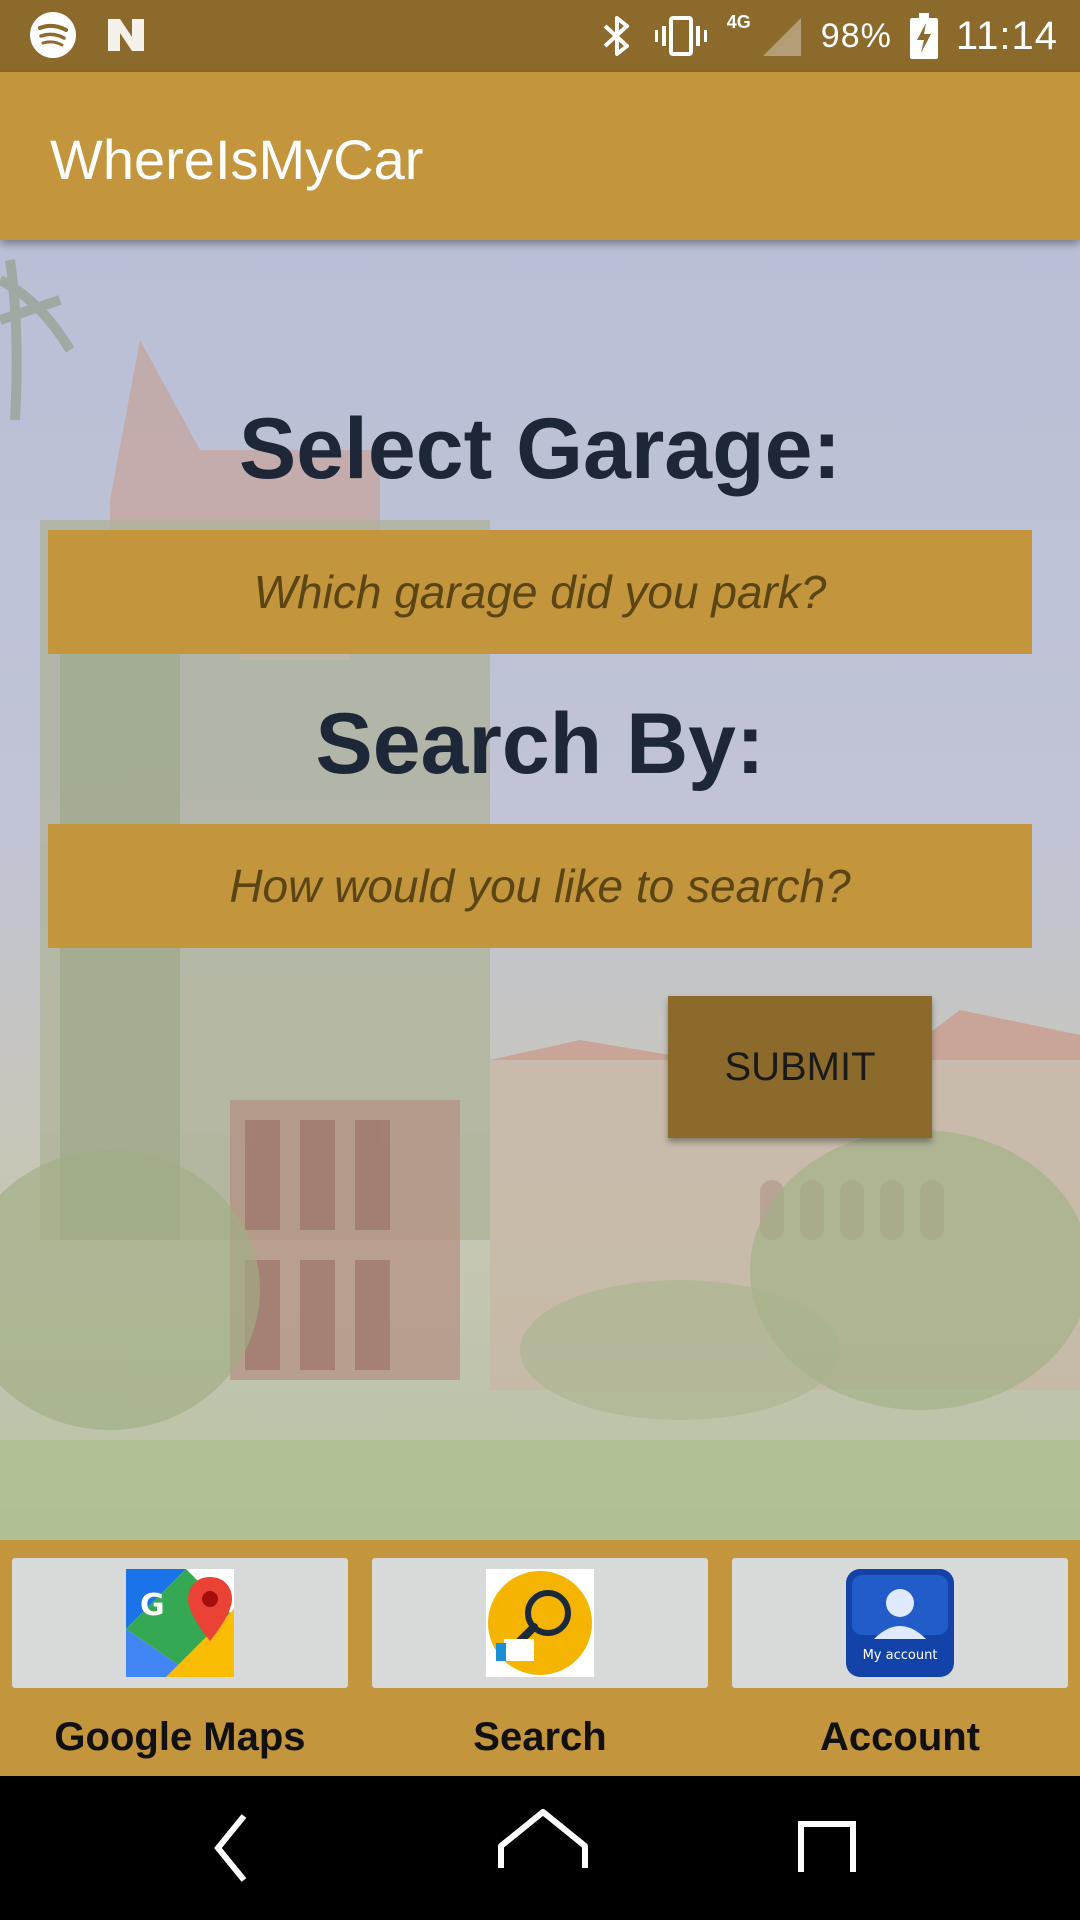 This screenshot has height=1920, width=1080. I want to click on search-button, so click(540, 1623).